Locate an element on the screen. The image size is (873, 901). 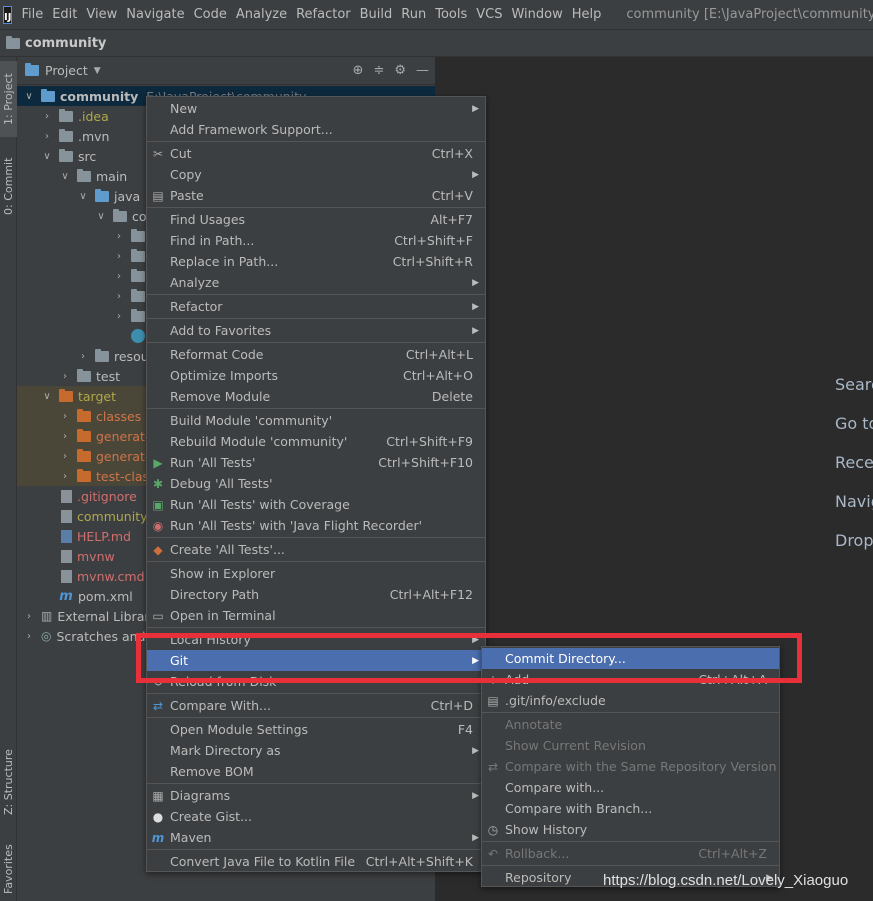
menu-analyze: Analyze is located at coordinates (261, 14).